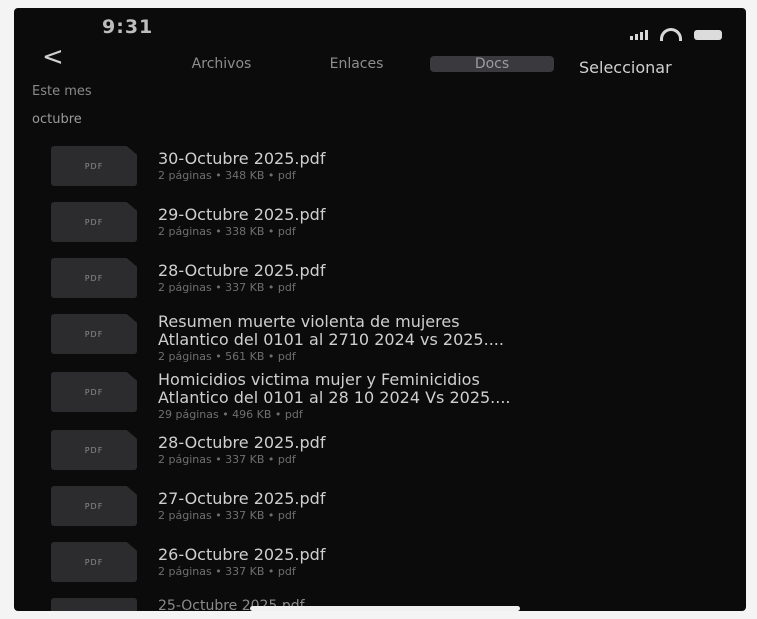  What do you see at coordinates (242, 498) in the screenshot?
I see `file-title: 27-Octubre 2025.pdf` at bounding box center [242, 498].